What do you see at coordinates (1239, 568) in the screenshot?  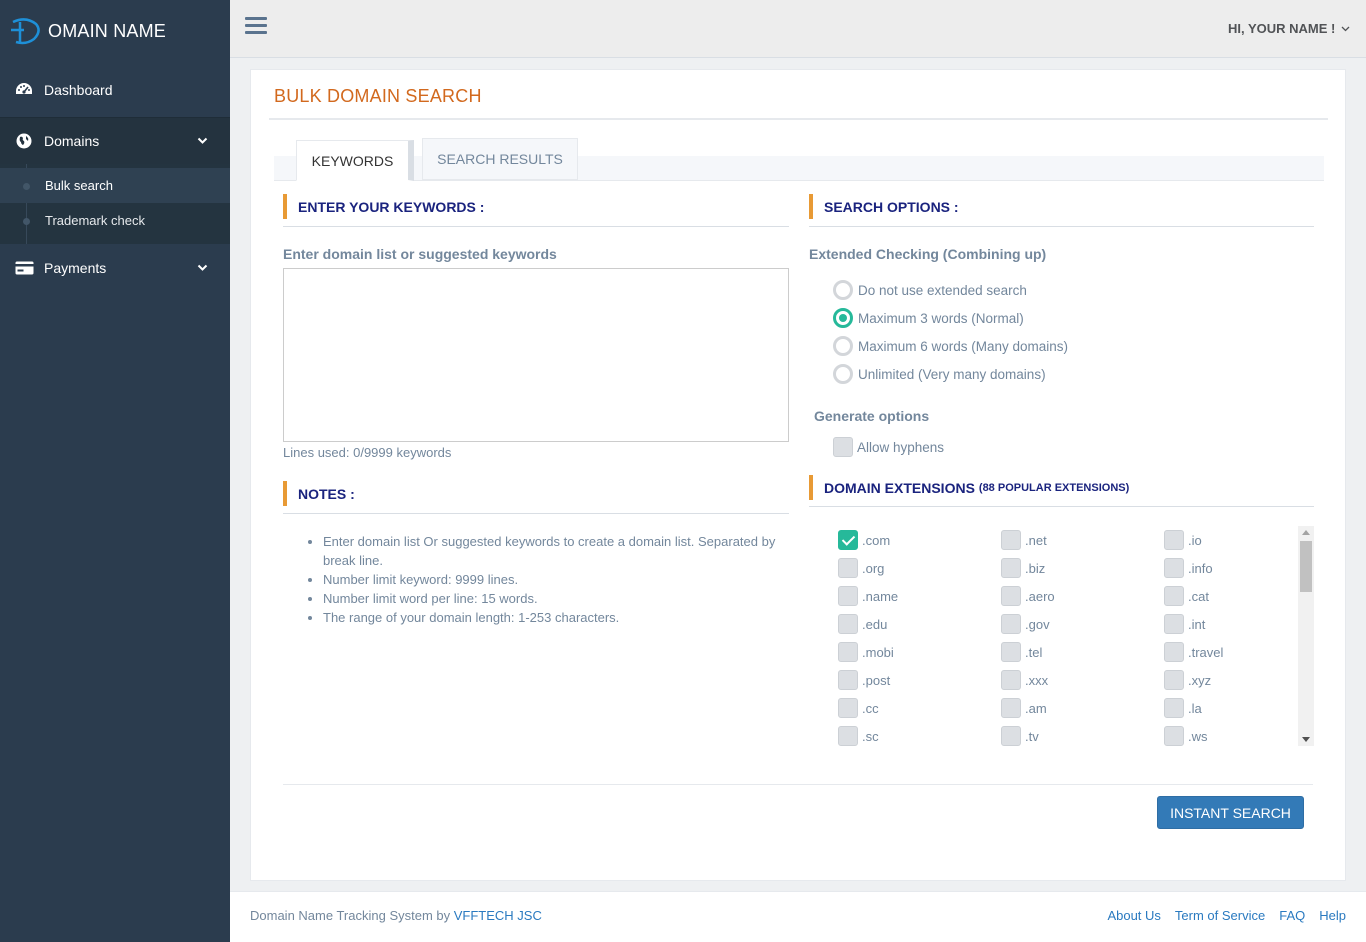 I see `extension-option: .info` at bounding box center [1239, 568].